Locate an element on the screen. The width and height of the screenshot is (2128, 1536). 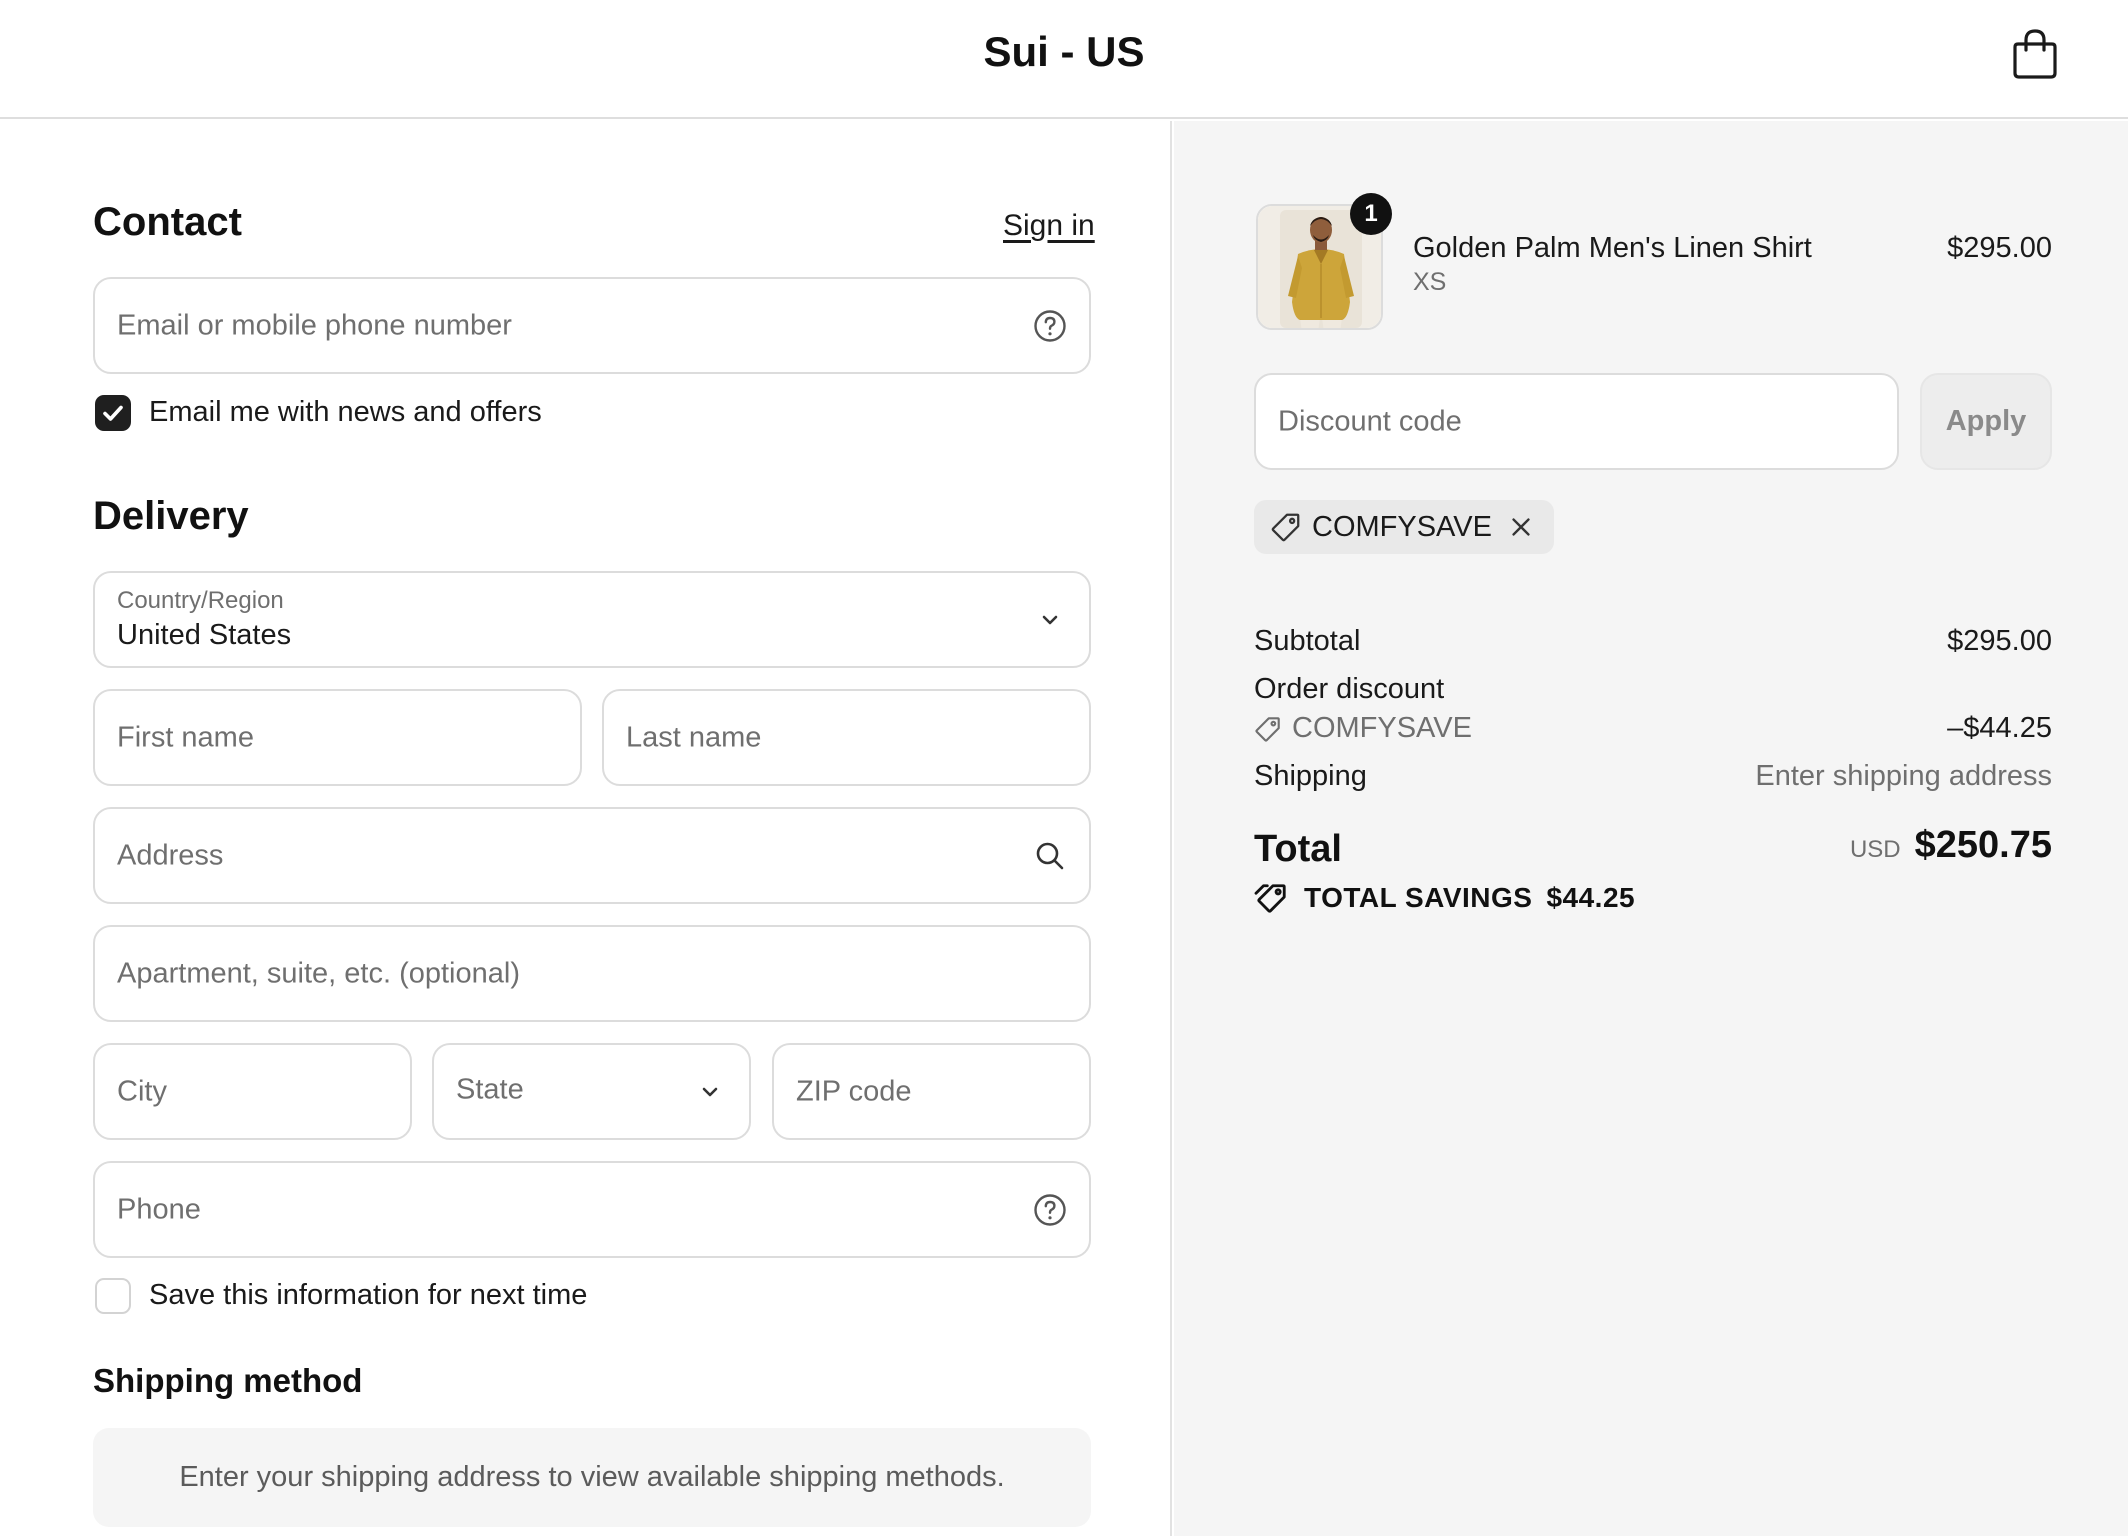
apartment-field: Apartment, suite, etc. (optional) is located at coordinates (592, 973).